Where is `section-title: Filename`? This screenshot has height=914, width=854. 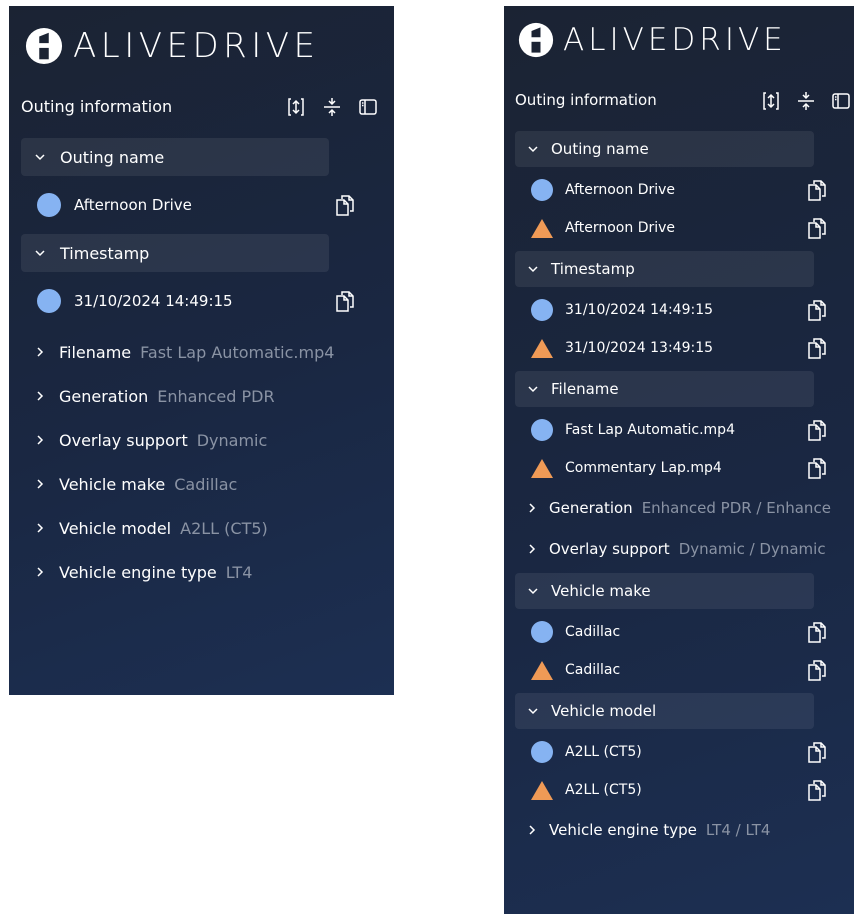
section-title: Filename is located at coordinates (585, 389).